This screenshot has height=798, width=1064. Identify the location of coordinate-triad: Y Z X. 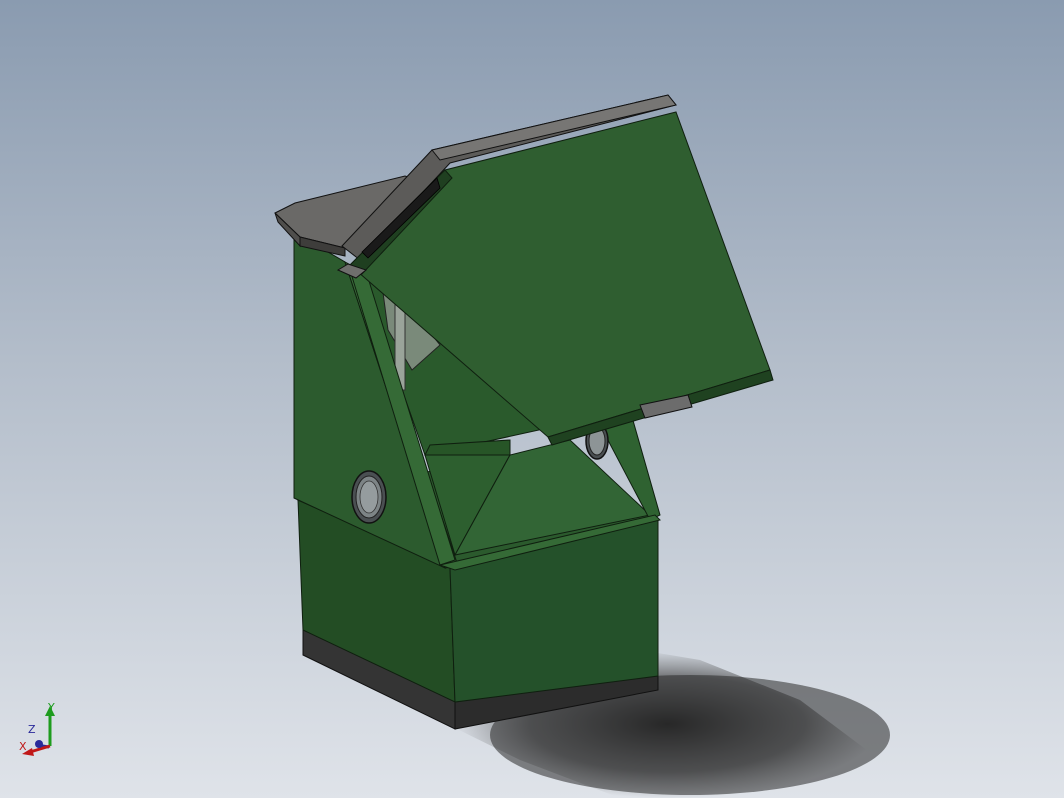
(39, 730).